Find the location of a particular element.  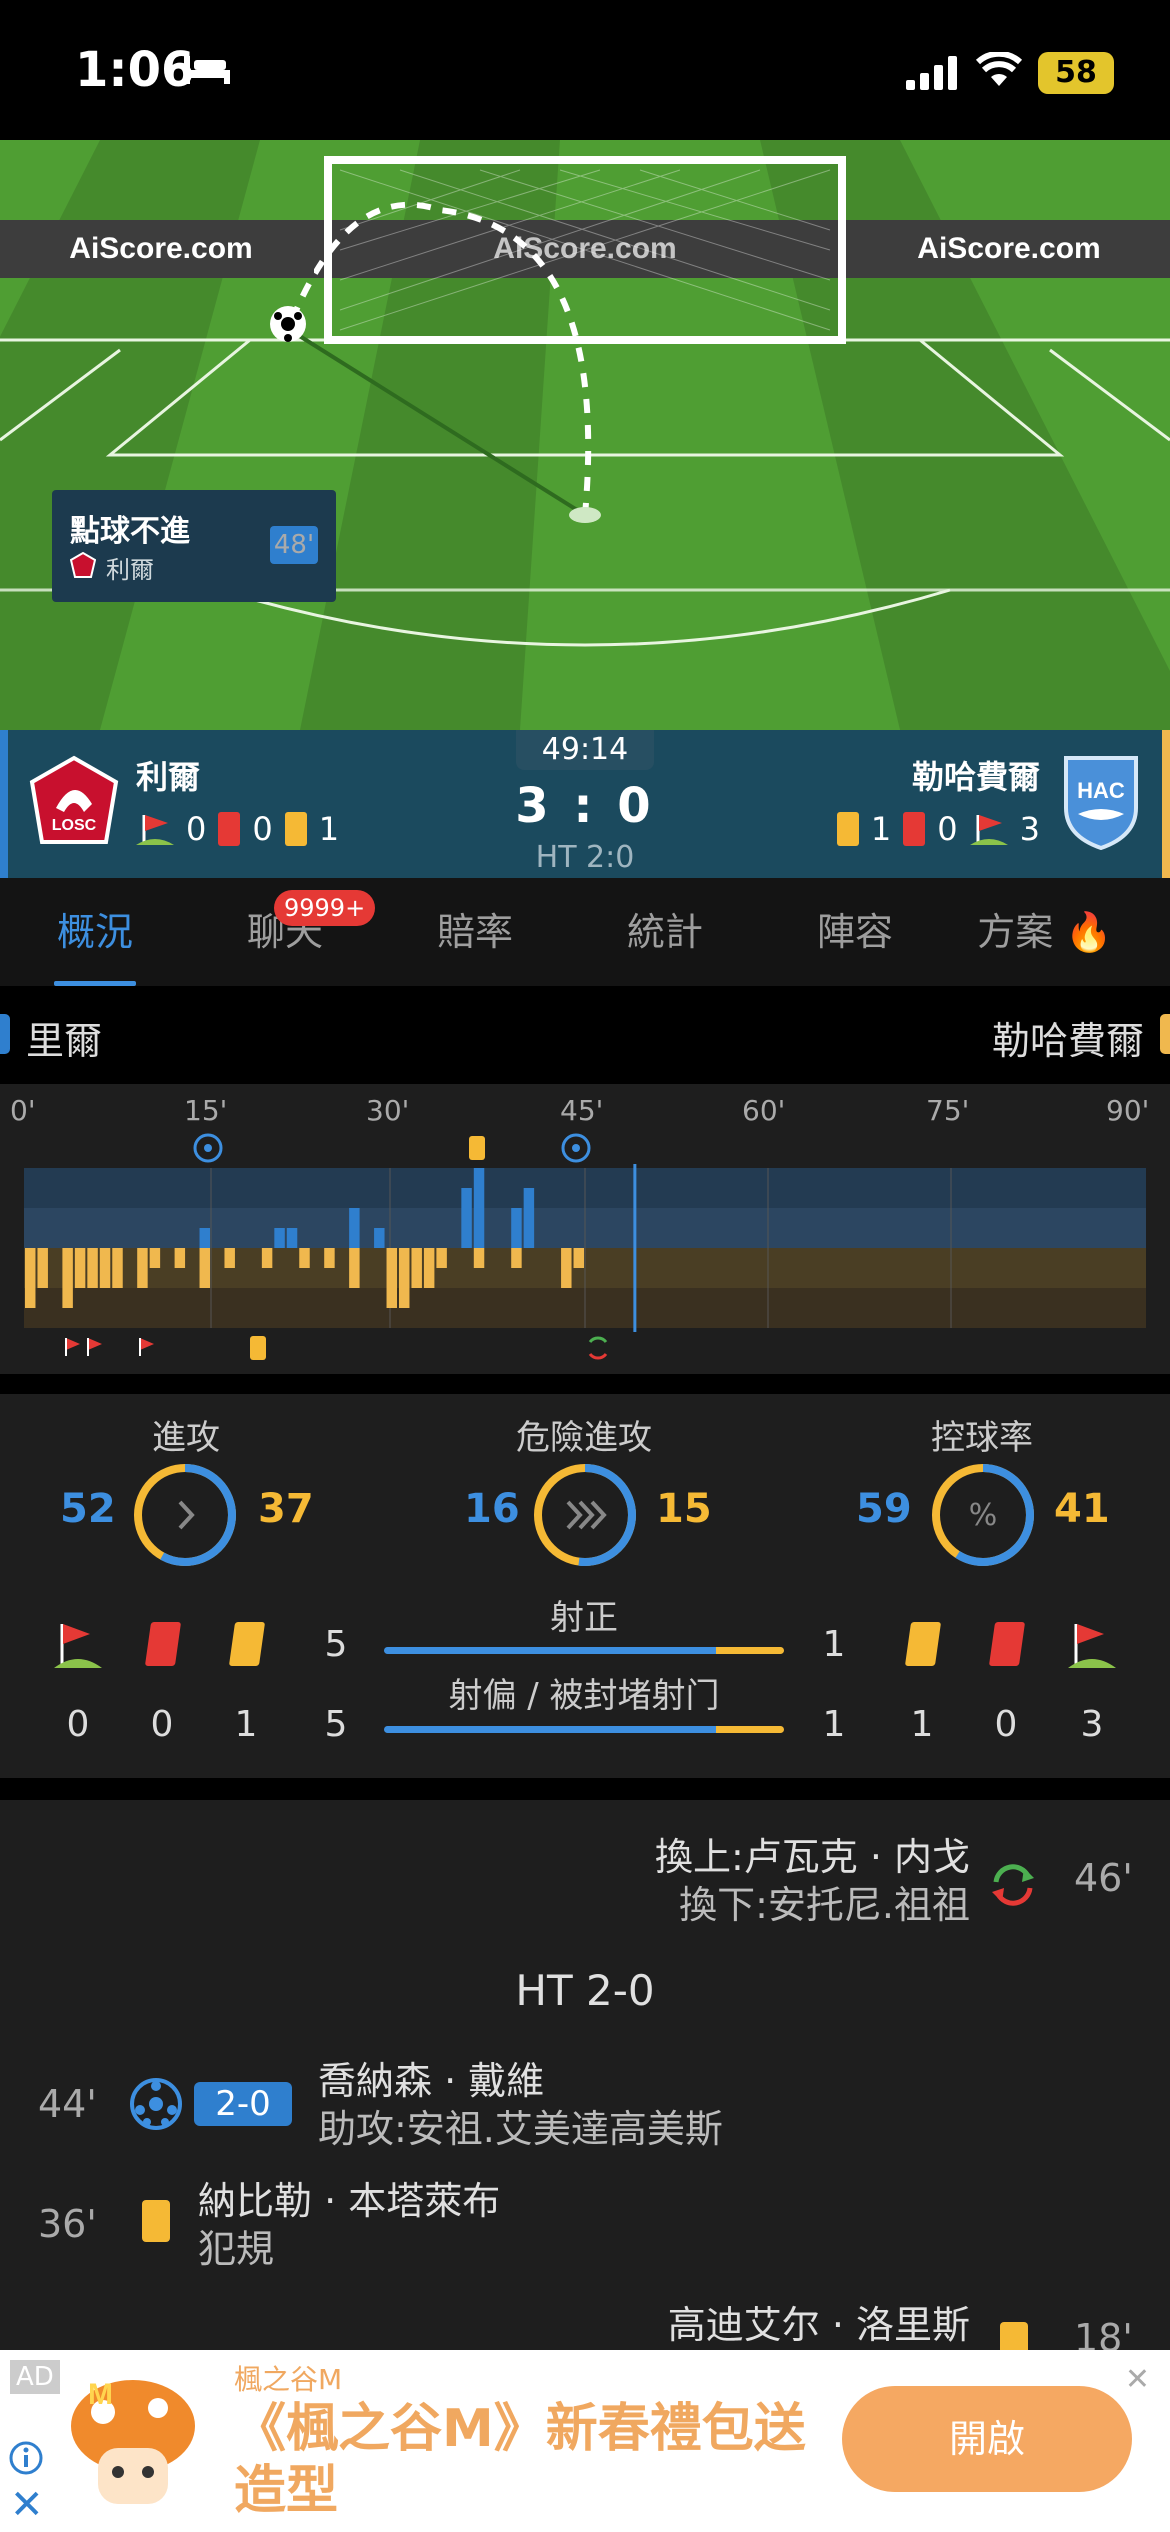

off-target-home: 5 is located at coordinates (336, 1724).